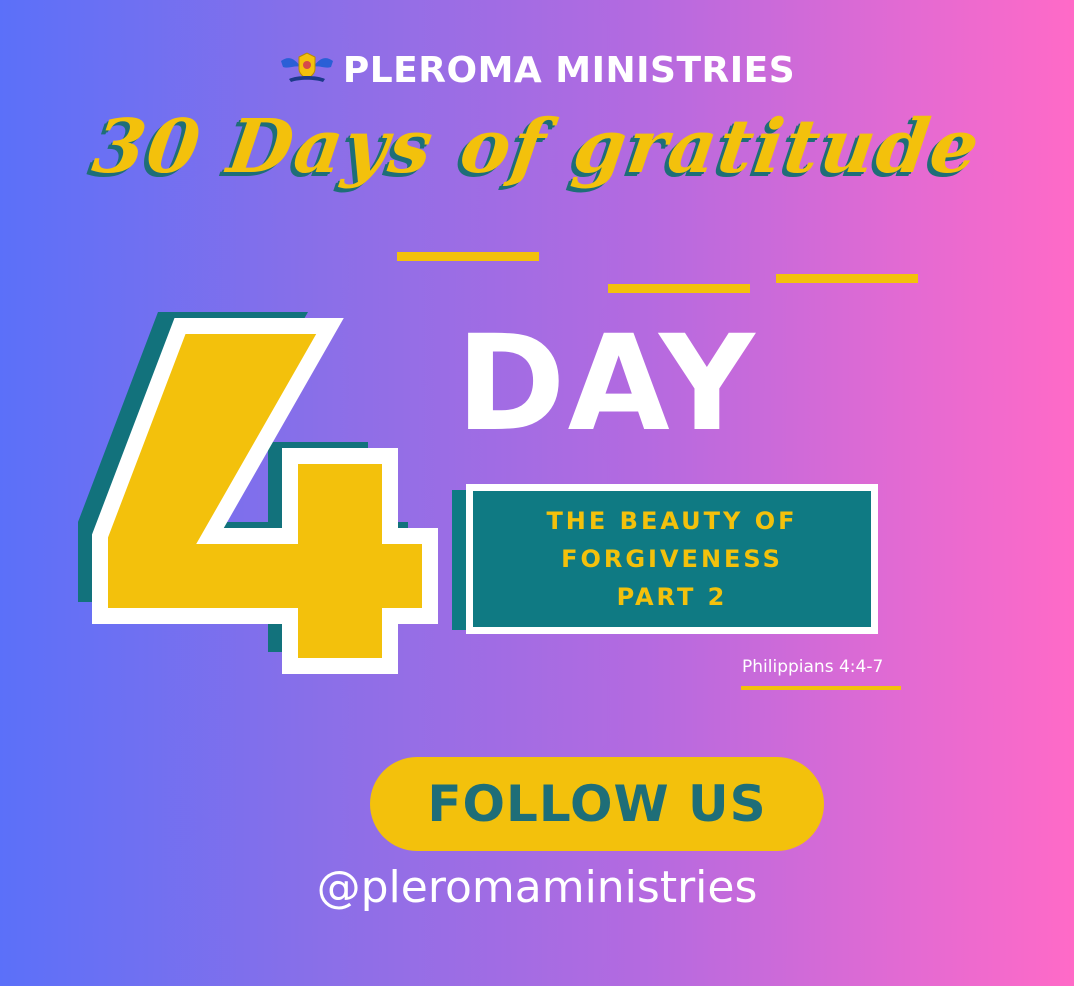 This screenshot has width=1074, height=986. Describe the element at coordinates (537, 887) in the screenshot. I see `social-handle: @pleromaministries` at that location.